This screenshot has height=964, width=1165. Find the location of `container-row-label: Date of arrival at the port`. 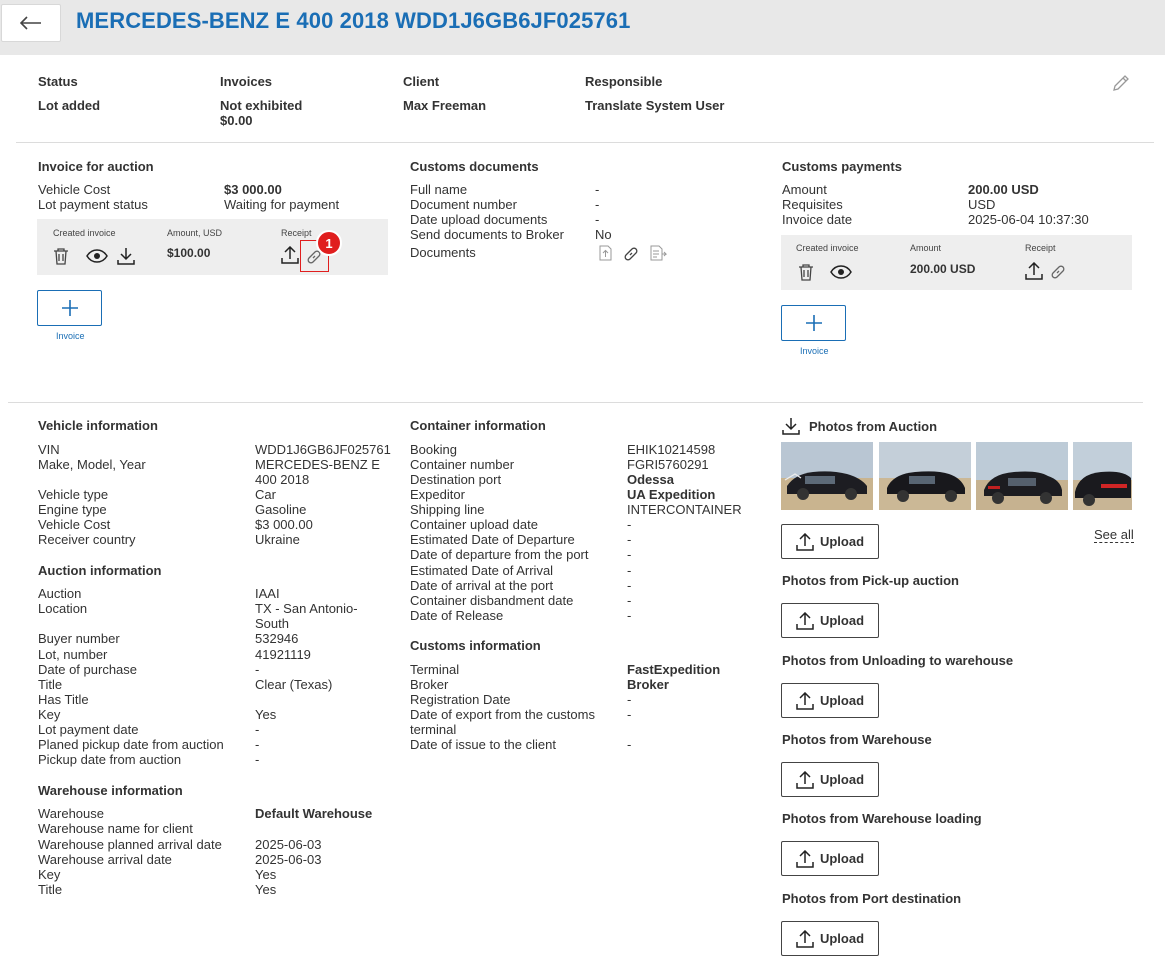

container-row-label: Date of arrival at the port is located at coordinates (482, 585).